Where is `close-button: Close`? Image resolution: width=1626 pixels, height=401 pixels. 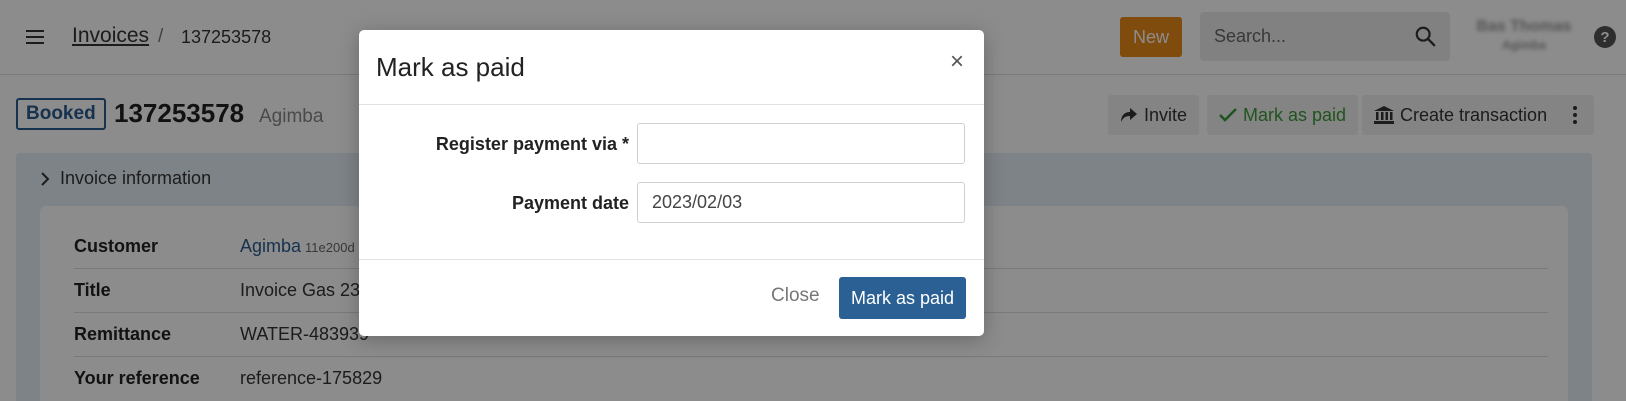 close-button: Close is located at coordinates (795, 296).